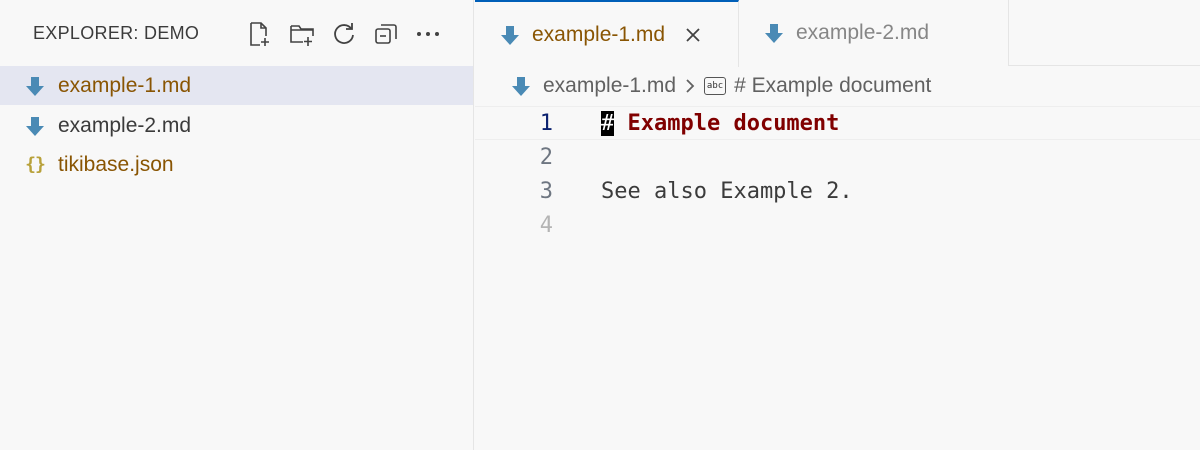 Image resolution: width=1200 pixels, height=450 pixels. I want to click on more-actions-icon, so click(428, 34).